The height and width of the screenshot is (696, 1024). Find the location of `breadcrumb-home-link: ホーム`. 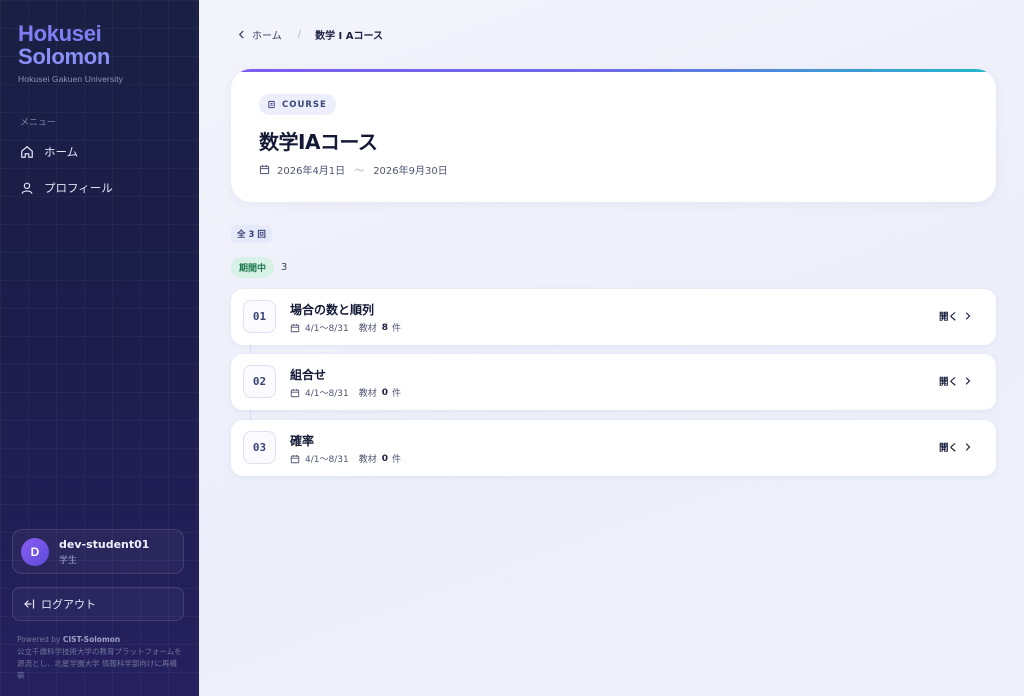

breadcrumb-home-link: ホーム is located at coordinates (259, 34).